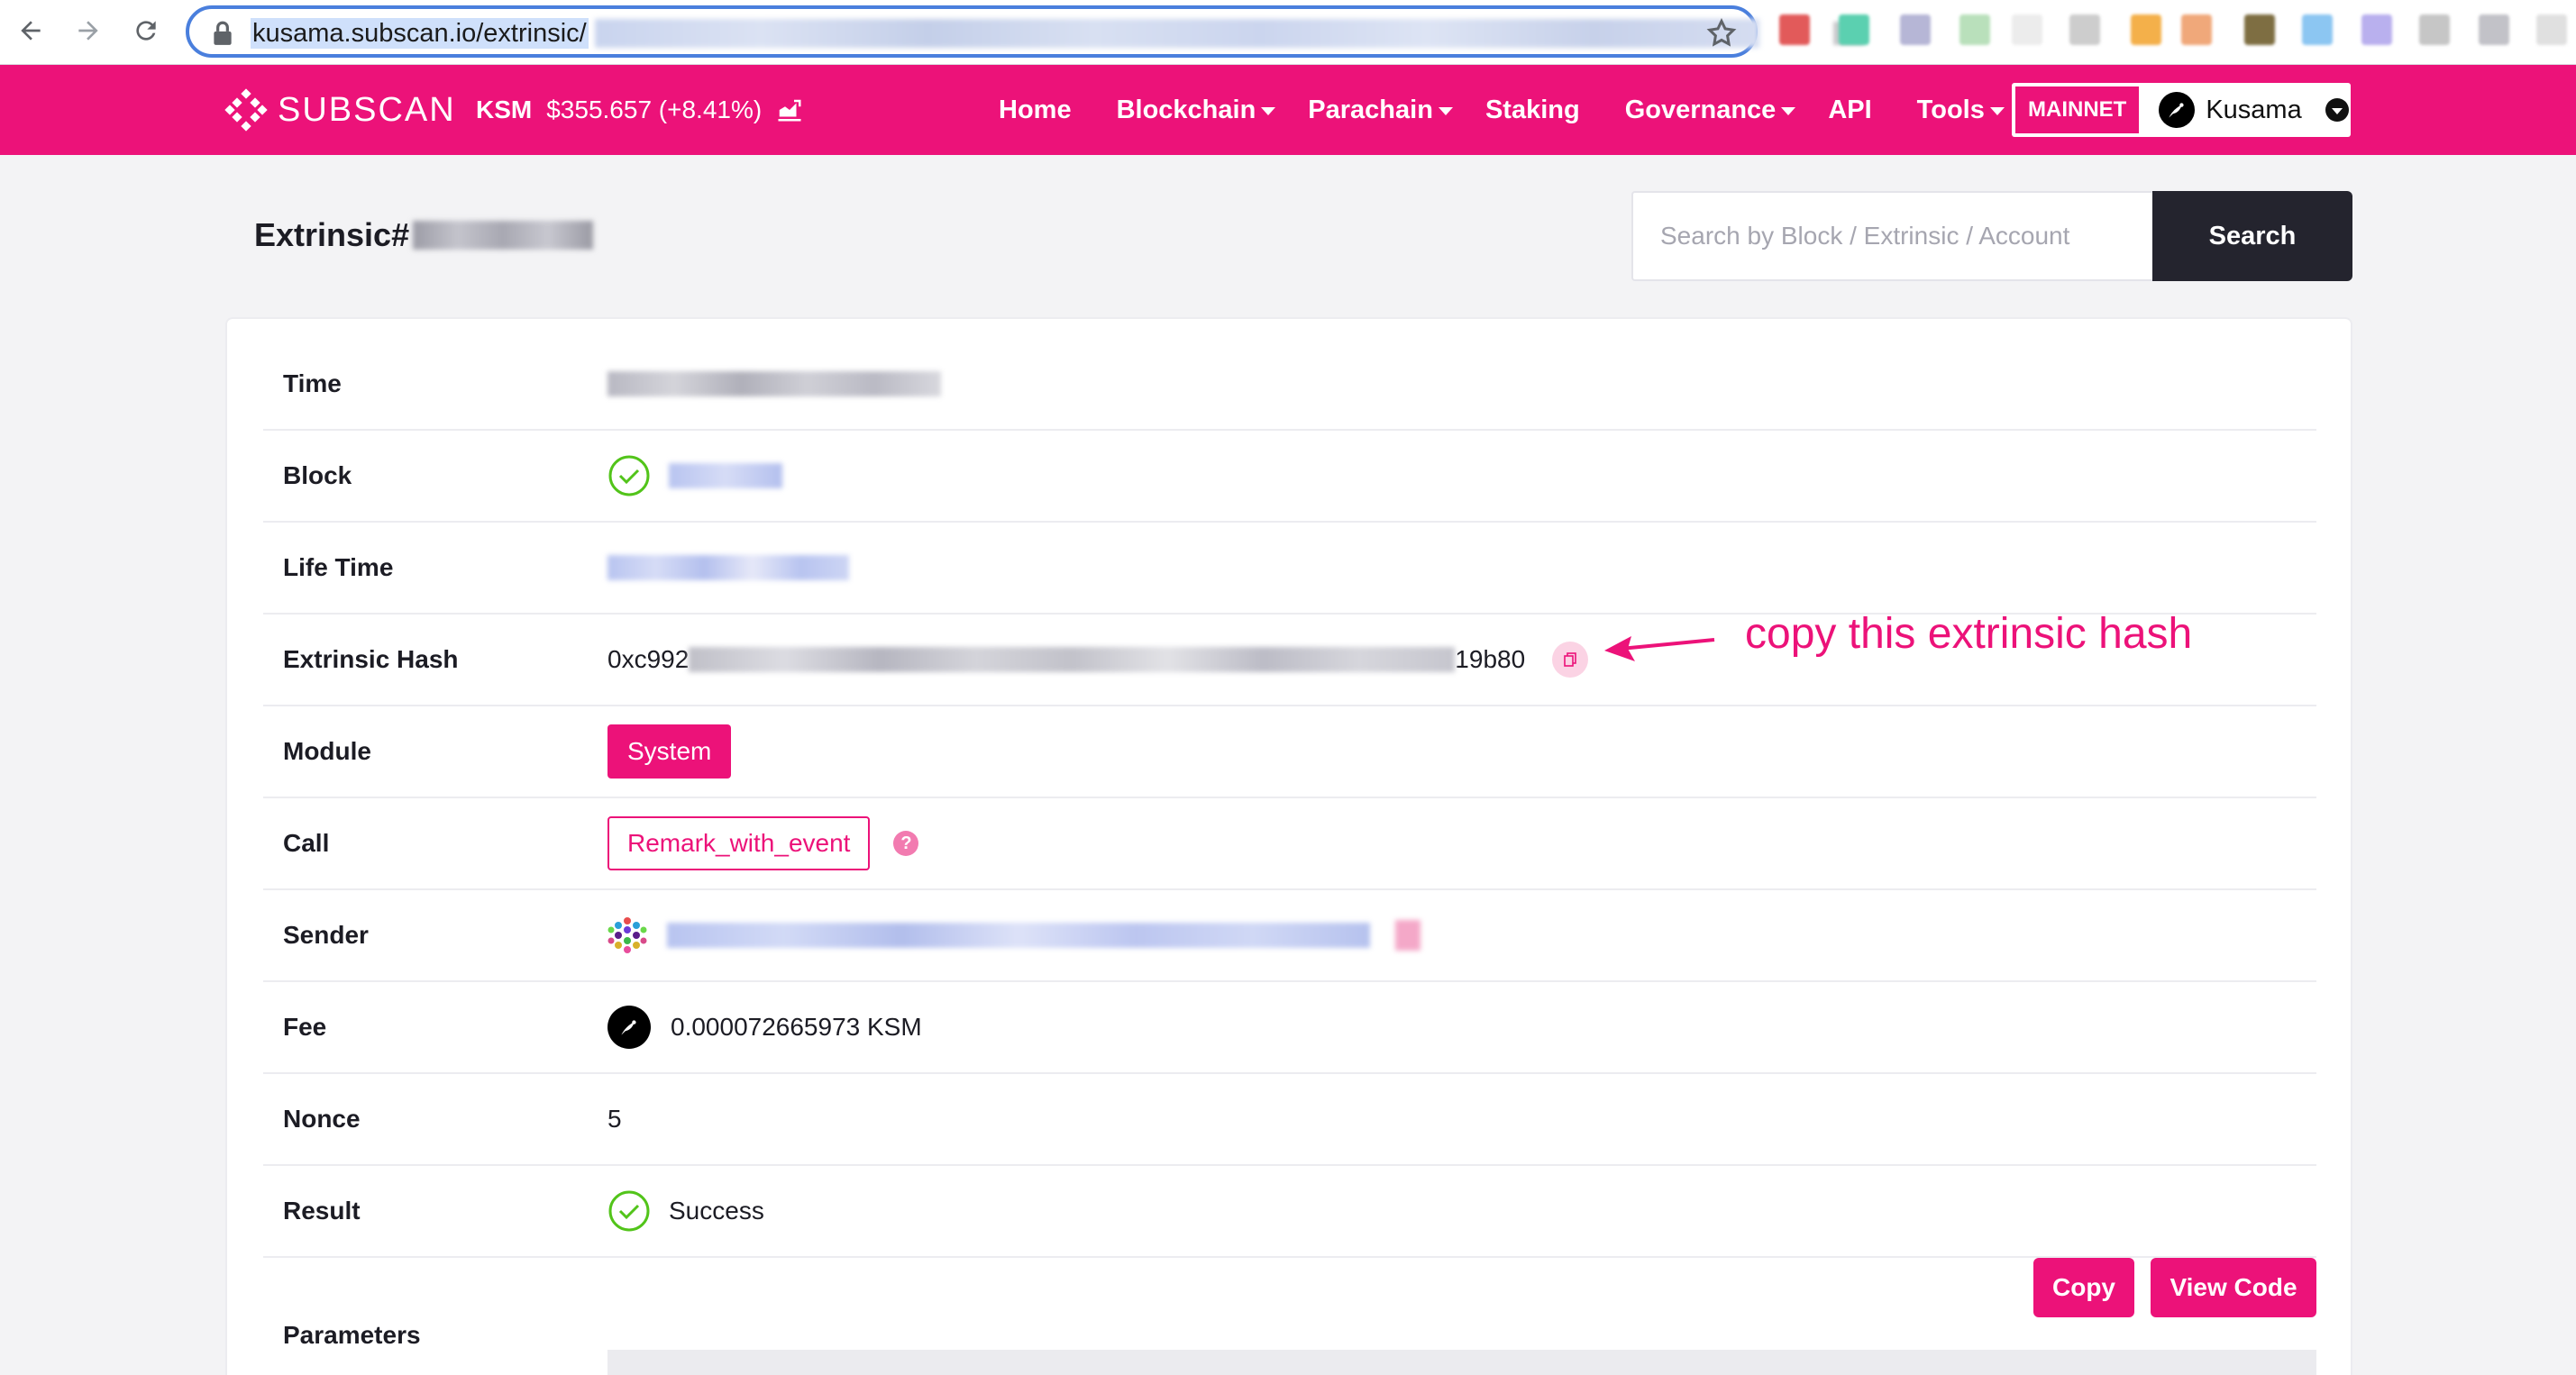 The width and height of the screenshot is (2576, 1375). What do you see at coordinates (627, 935) in the screenshot?
I see `identicon-avatar` at bounding box center [627, 935].